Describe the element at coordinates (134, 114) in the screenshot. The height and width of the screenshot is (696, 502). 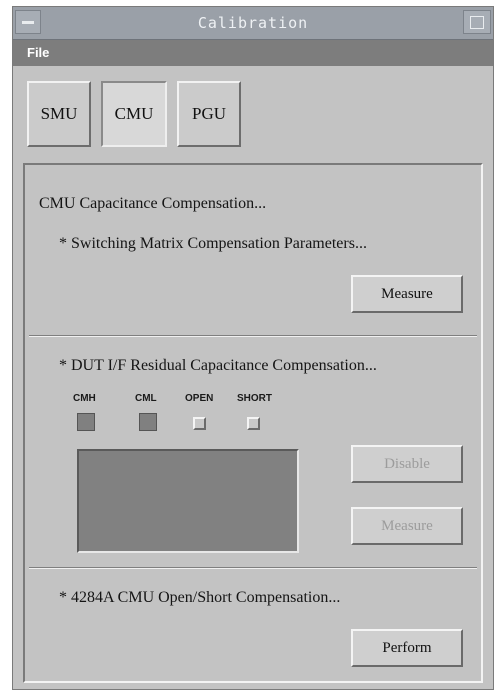
I see `tab-cmu: CMU` at that location.